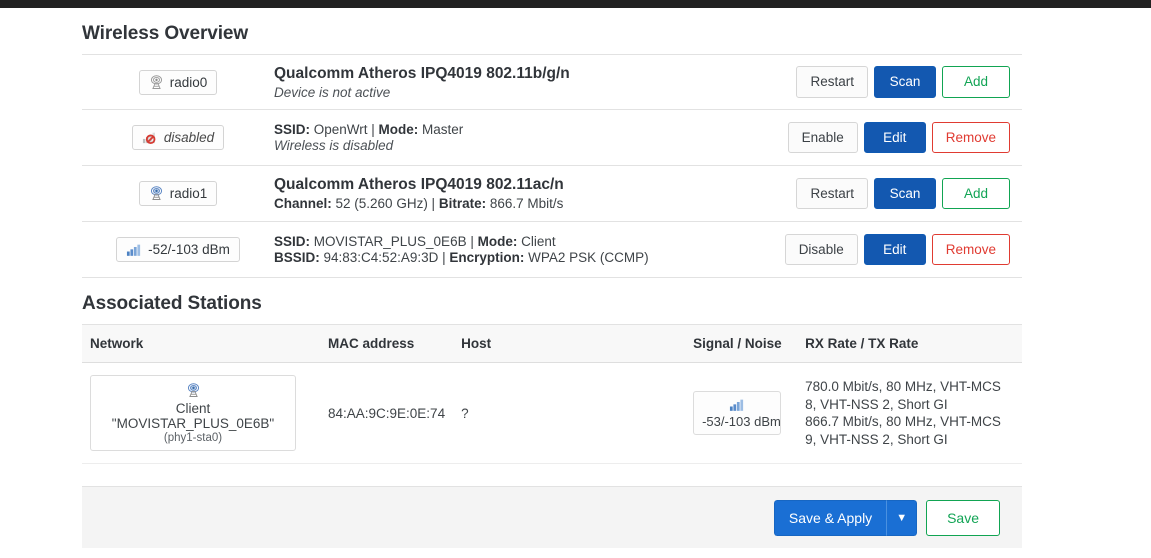 The width and height of the screenshot is (1151, 558). I want to click on client-signal-badge-cell: -52/-103 dBm, so click(178, 249).